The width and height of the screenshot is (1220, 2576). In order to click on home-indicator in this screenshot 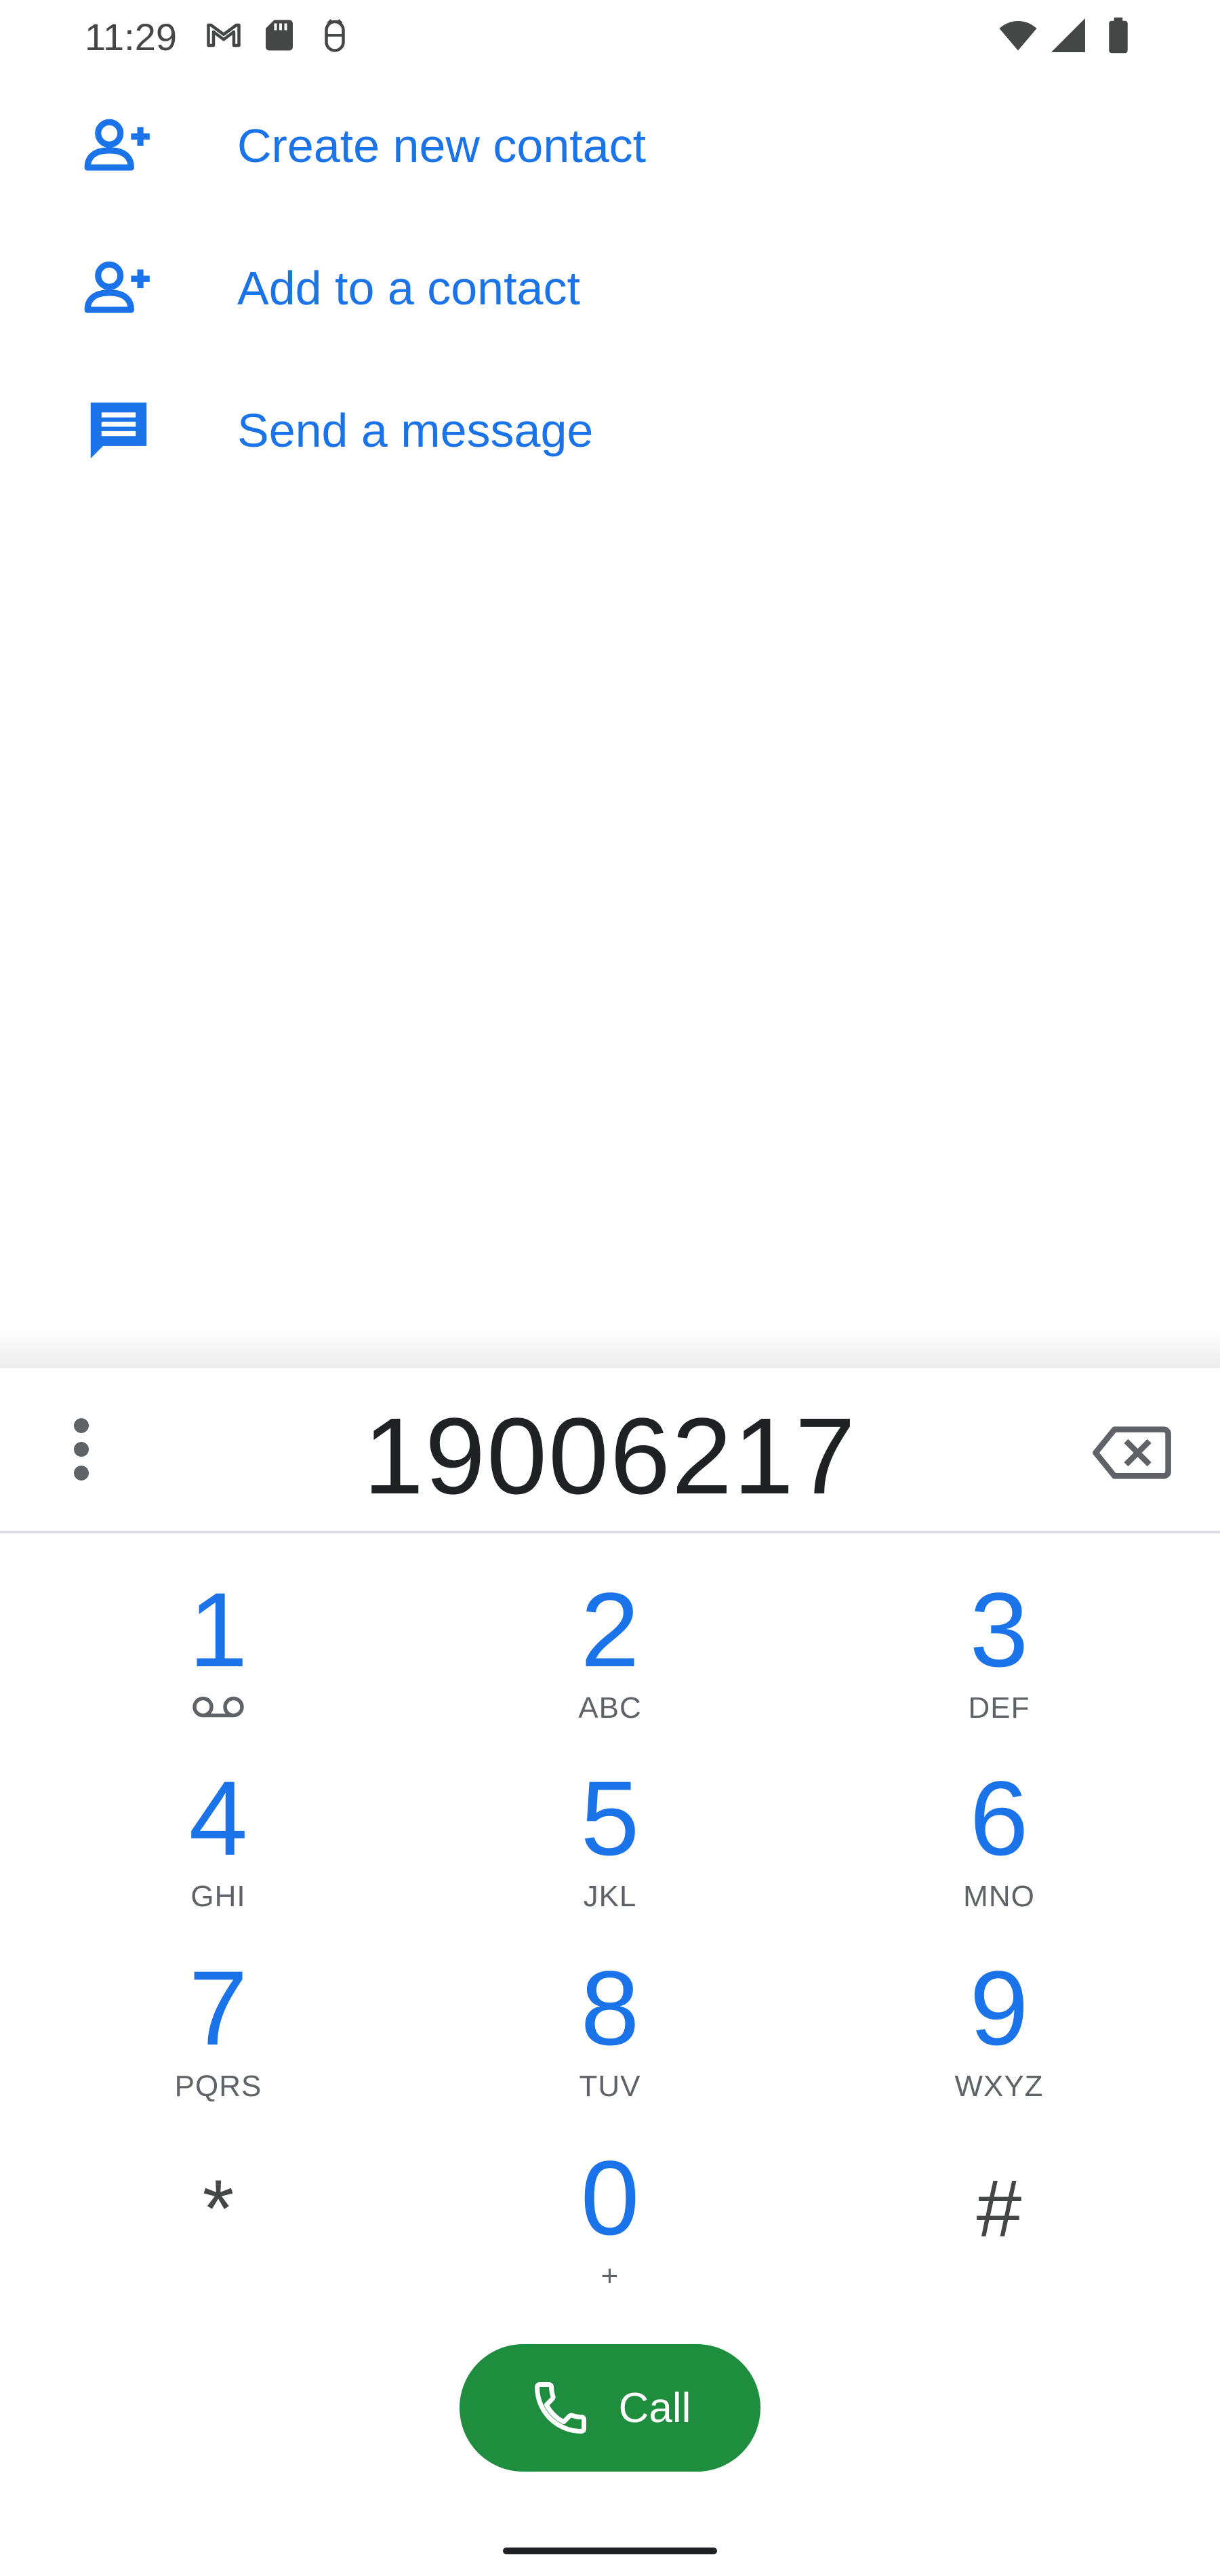, I will do `click(610, 2551)`.